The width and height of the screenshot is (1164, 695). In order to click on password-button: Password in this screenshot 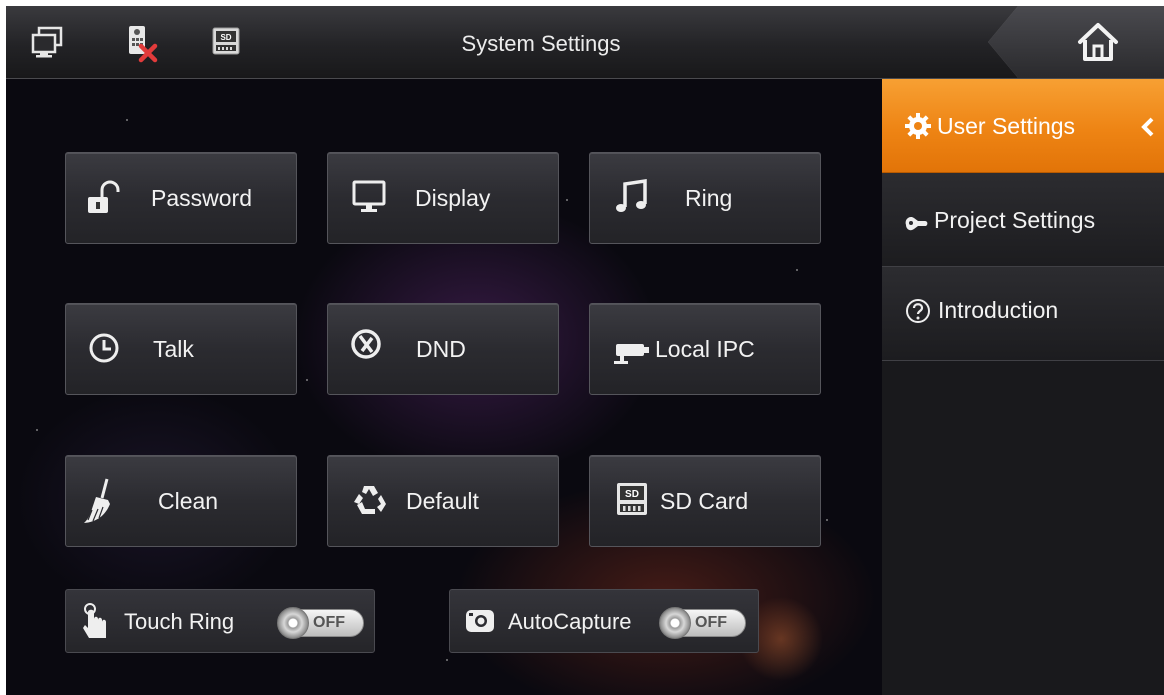, I will do `click(181, 198)`.